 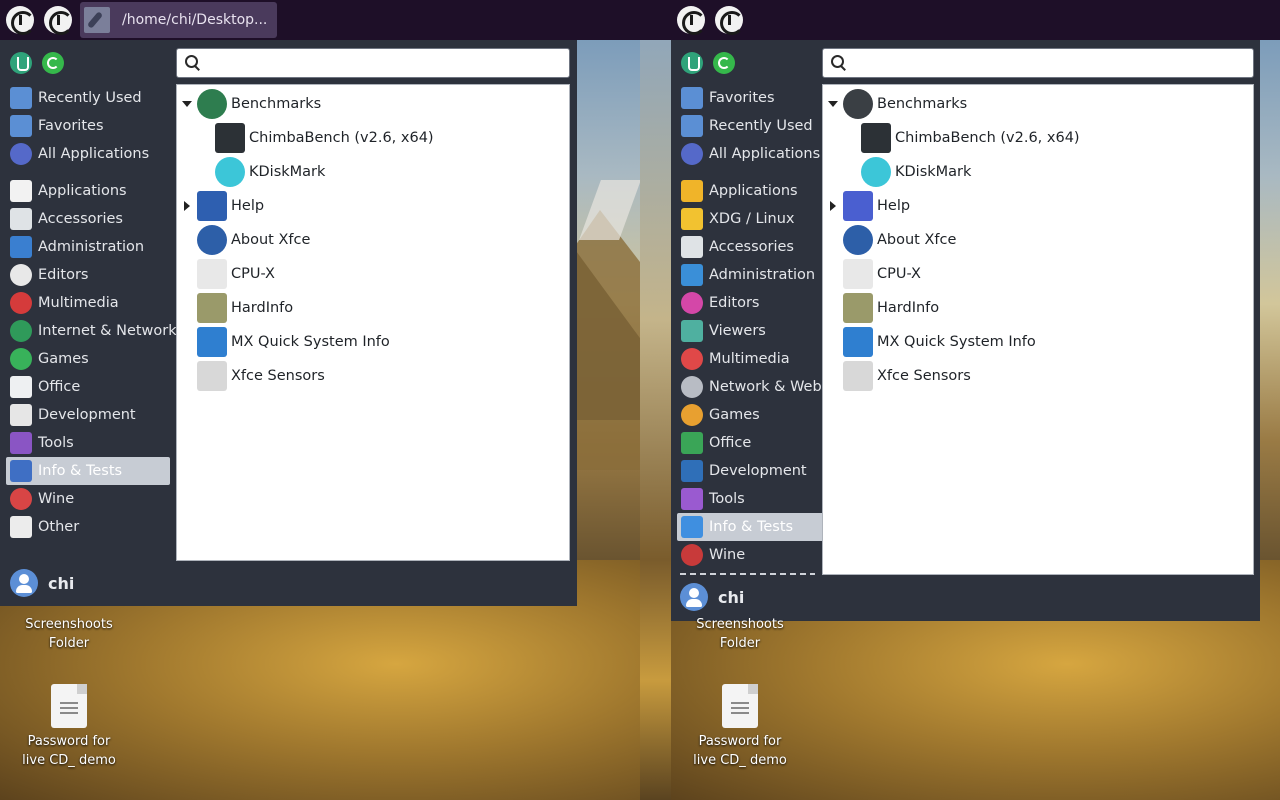 I want to click on chimbabench-icon, so click(x=230, y=138).